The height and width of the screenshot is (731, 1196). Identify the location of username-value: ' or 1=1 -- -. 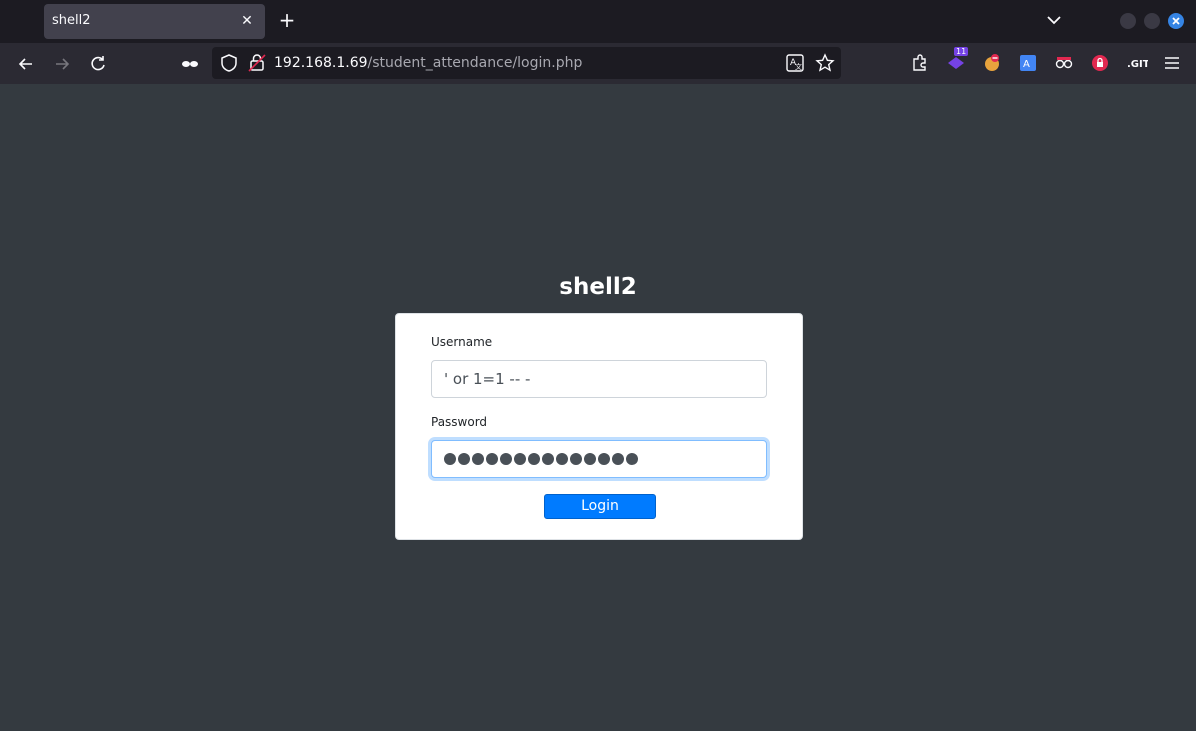
(487, 379).